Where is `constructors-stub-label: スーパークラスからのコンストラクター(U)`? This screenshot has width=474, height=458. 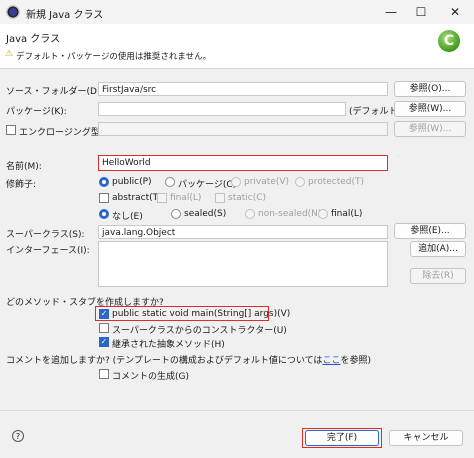 constructors-stub-label: スーパークラスからのコンストラクター(U) is located at coordinates (199, 331).